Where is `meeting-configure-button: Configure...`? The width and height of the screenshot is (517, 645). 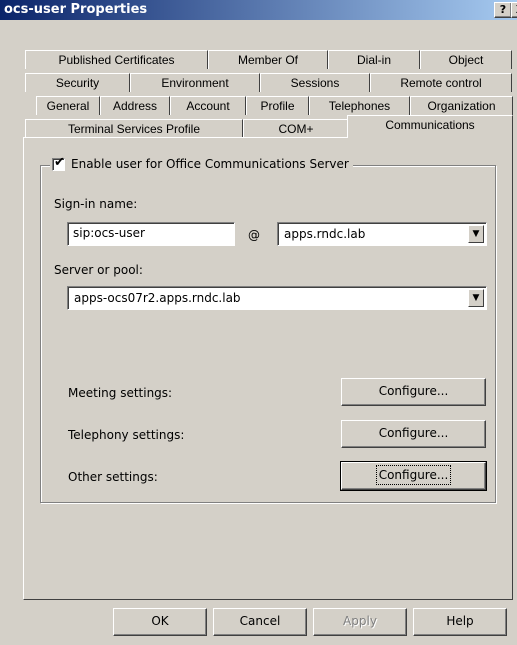
meeting-configure-button: Configure... is located at coordinates (413, 392).